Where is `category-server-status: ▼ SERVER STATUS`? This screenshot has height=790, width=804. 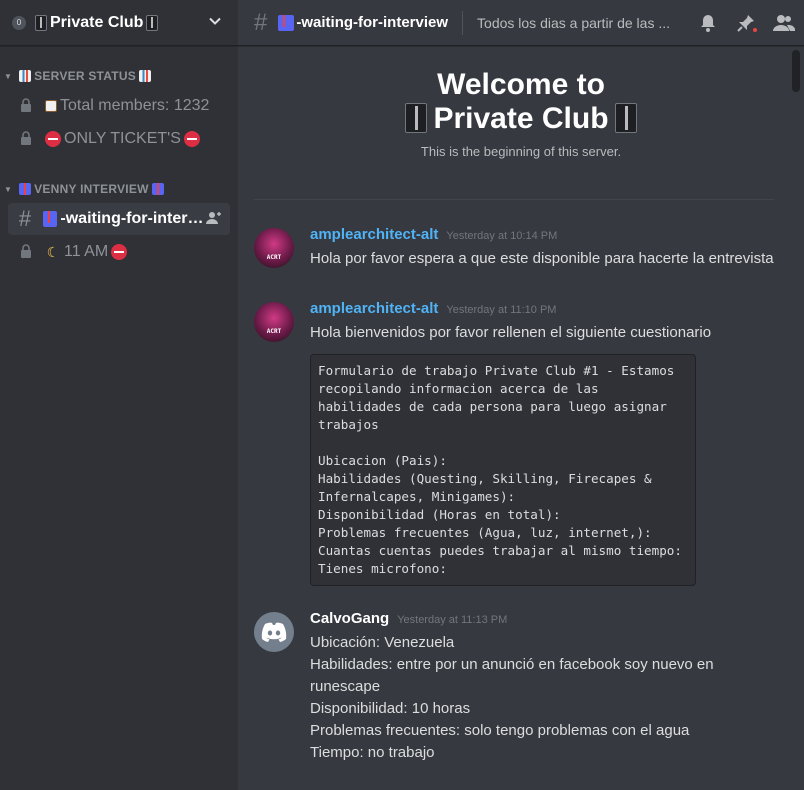
category-server-status: ▼ SERVER STATUS is located at coordinates (119, 76).